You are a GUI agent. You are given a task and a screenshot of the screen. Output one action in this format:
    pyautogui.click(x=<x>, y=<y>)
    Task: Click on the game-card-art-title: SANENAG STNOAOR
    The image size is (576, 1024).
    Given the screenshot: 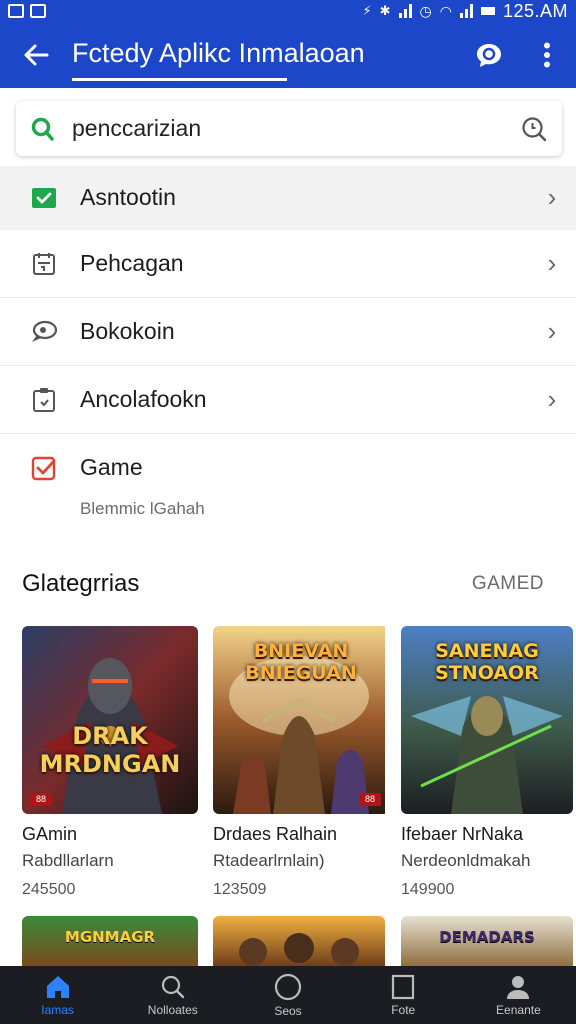 What is the action you would take?
    pyautogui.click(x=487, y=662)
    